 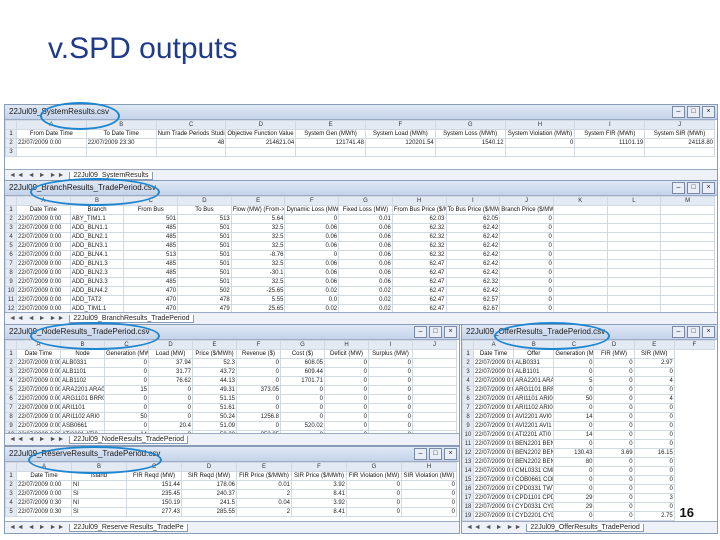 I want to click on cell: Num Trade Periods Studied, so click(x=191, y=134).